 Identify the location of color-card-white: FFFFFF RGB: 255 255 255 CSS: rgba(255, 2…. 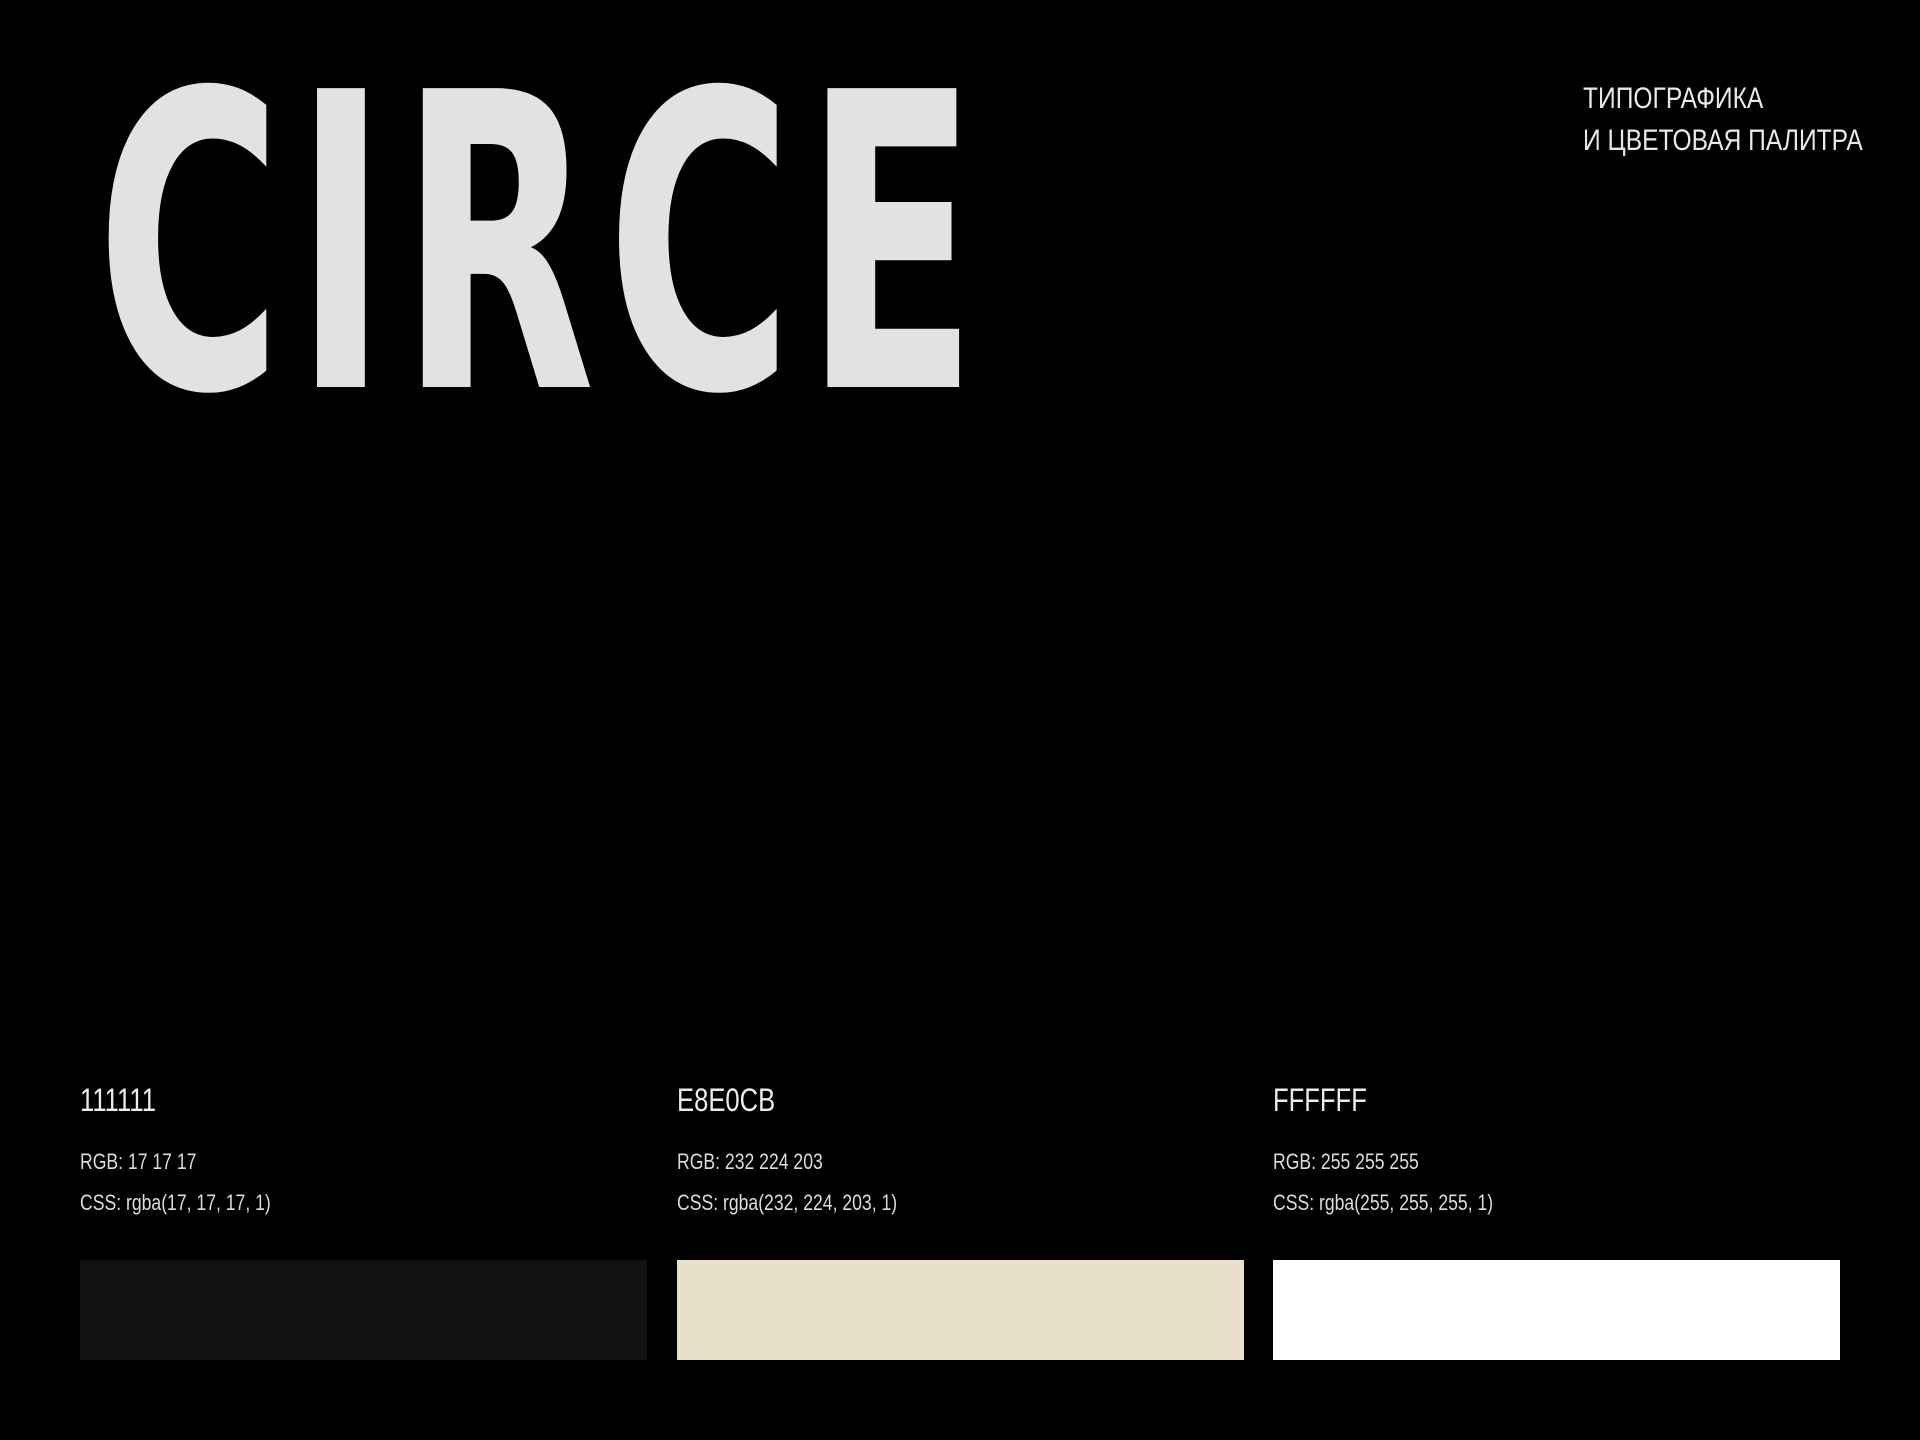
(1556, 1220).